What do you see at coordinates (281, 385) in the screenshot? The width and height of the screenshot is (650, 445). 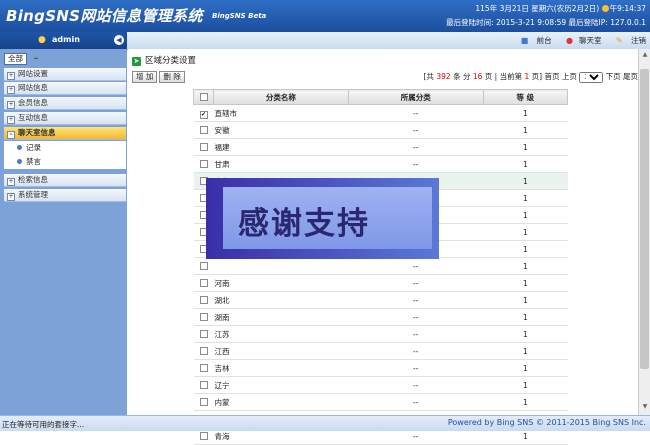 I see `category-name-cell: 辽宁` at bounding box center [281, 385].